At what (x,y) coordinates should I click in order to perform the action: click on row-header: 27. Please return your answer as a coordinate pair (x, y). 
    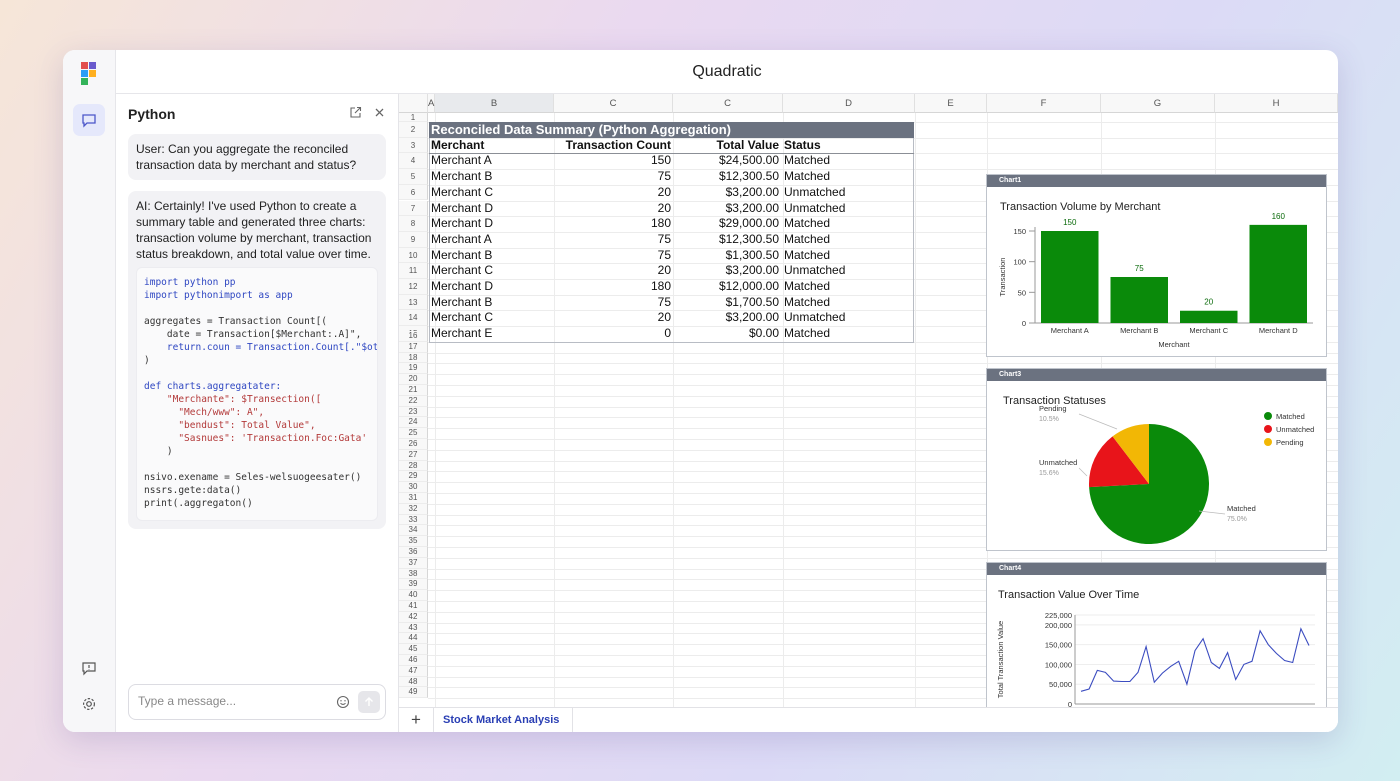
    Looking at the image, I should click on (413, 455).